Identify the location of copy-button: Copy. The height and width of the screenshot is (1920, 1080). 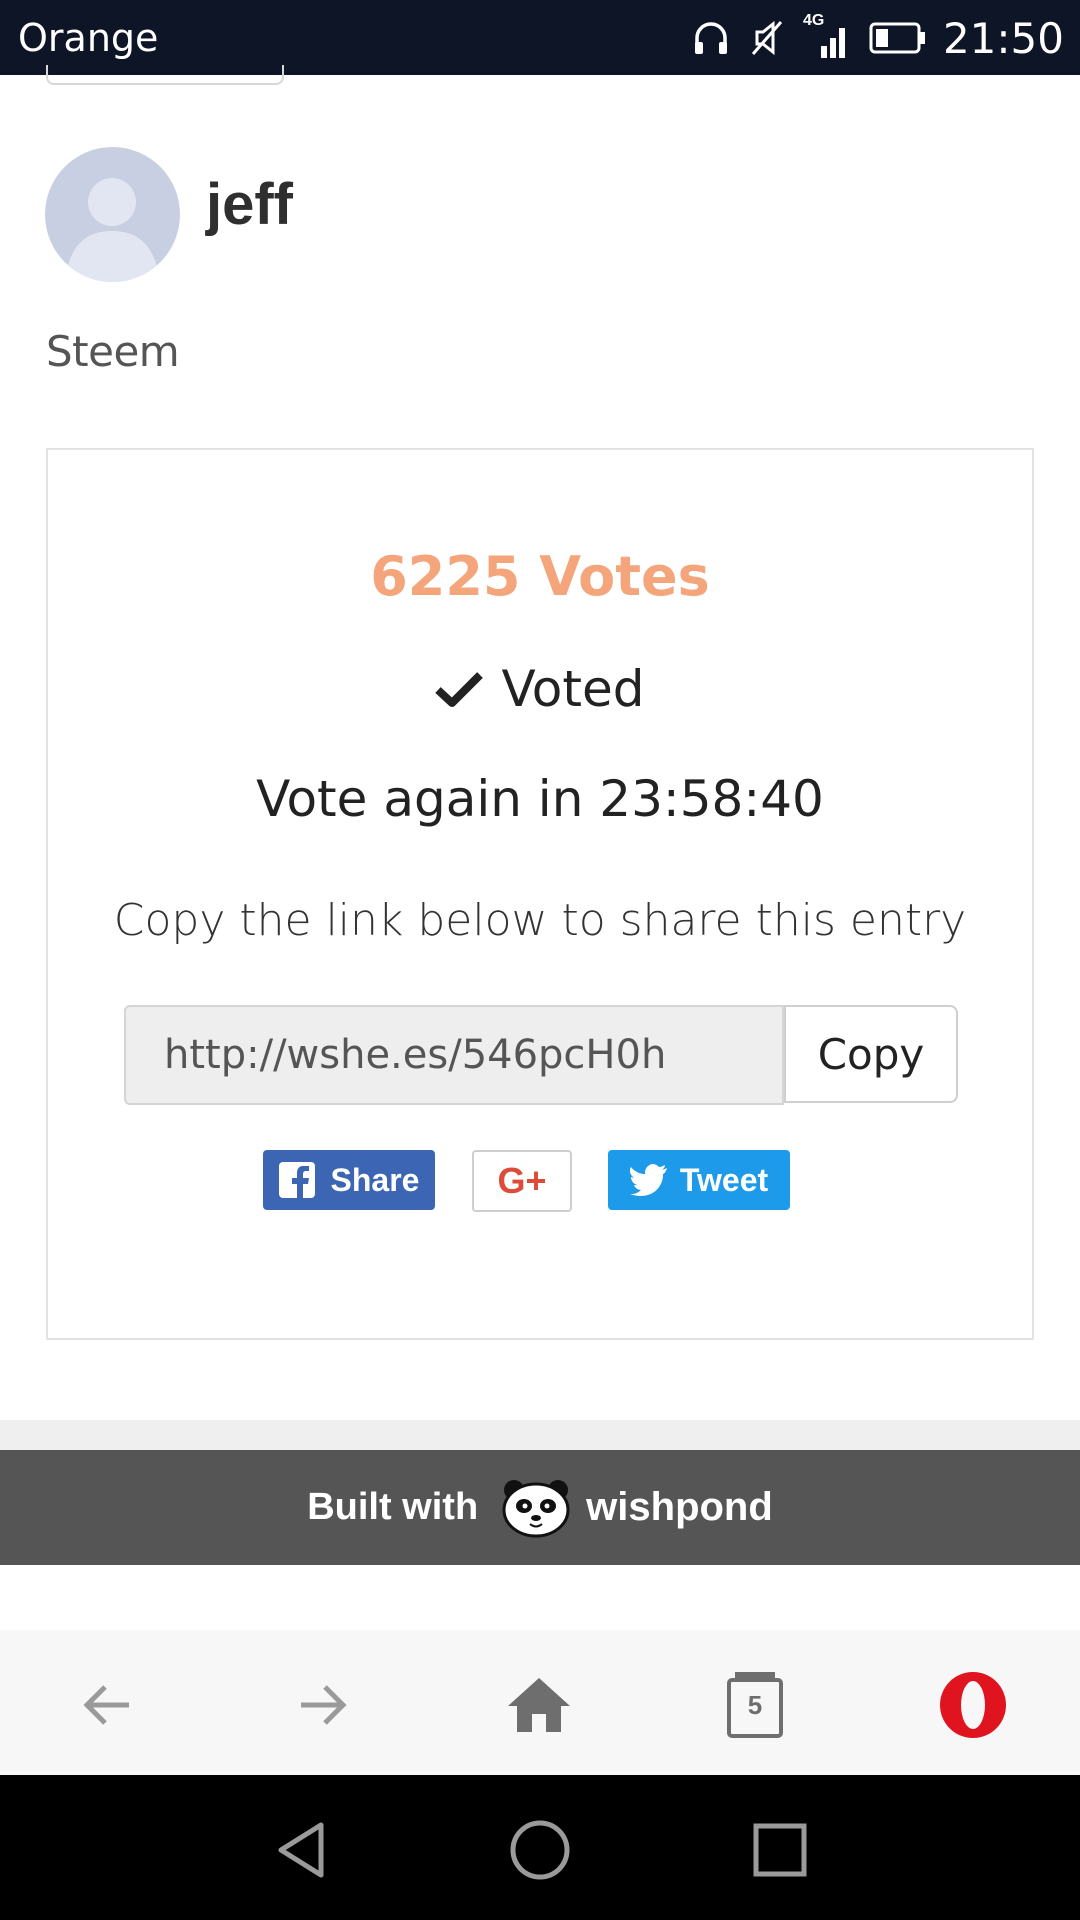
(871, 1054).